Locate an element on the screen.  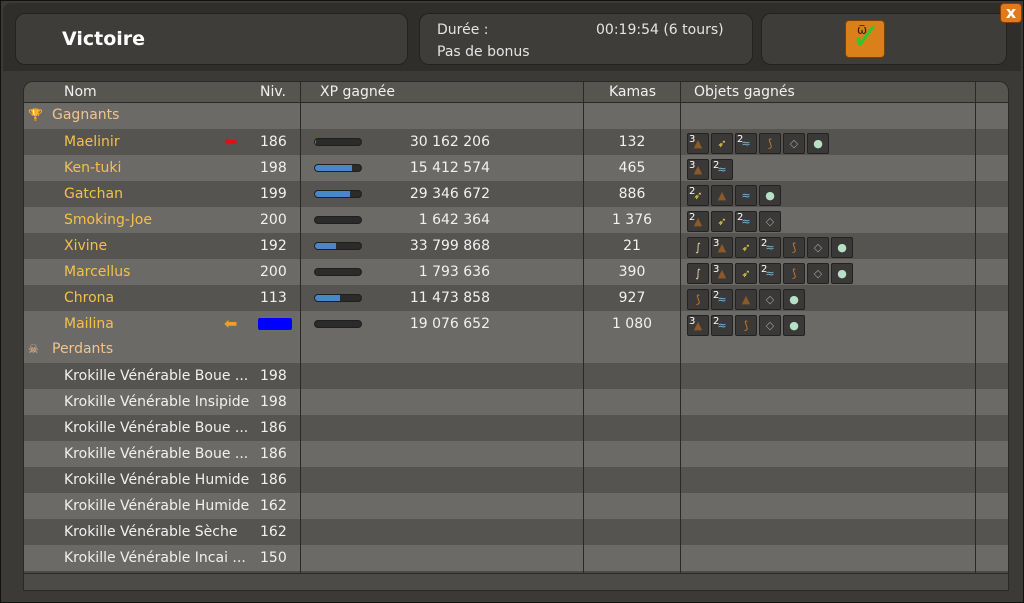
col-xp: XP gagnée is located at coordinates (357, 92).